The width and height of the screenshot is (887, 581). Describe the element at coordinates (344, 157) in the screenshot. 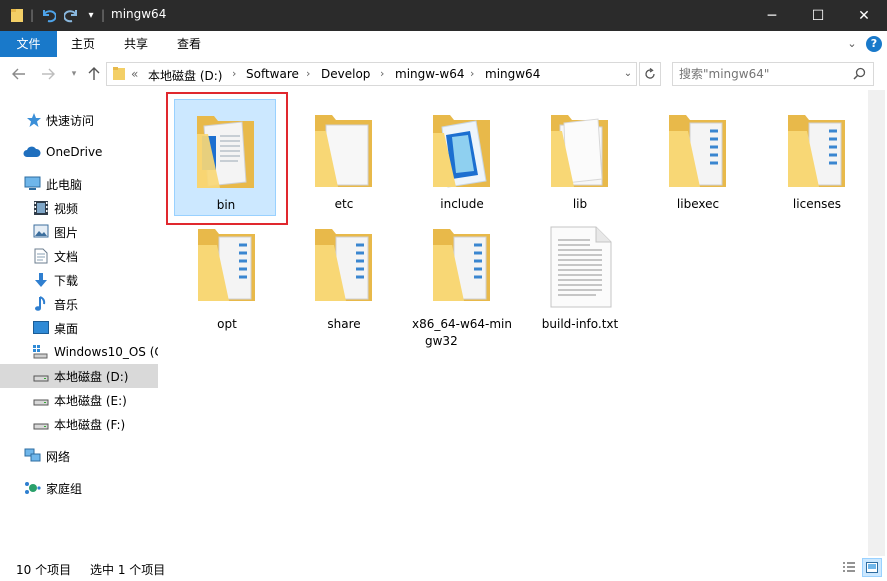

I see `file-item-etc: etc` at that location.